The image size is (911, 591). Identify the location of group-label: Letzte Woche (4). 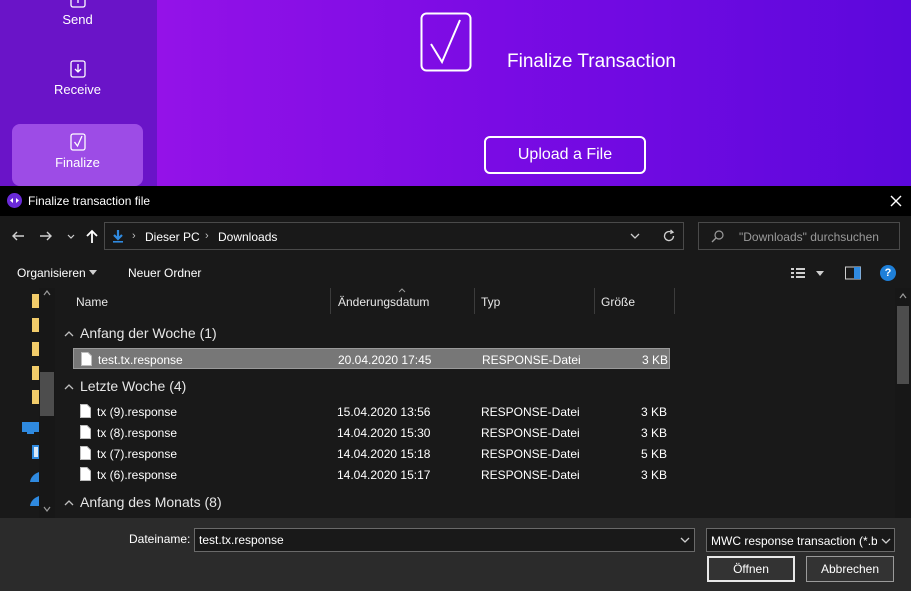
(133, 386).